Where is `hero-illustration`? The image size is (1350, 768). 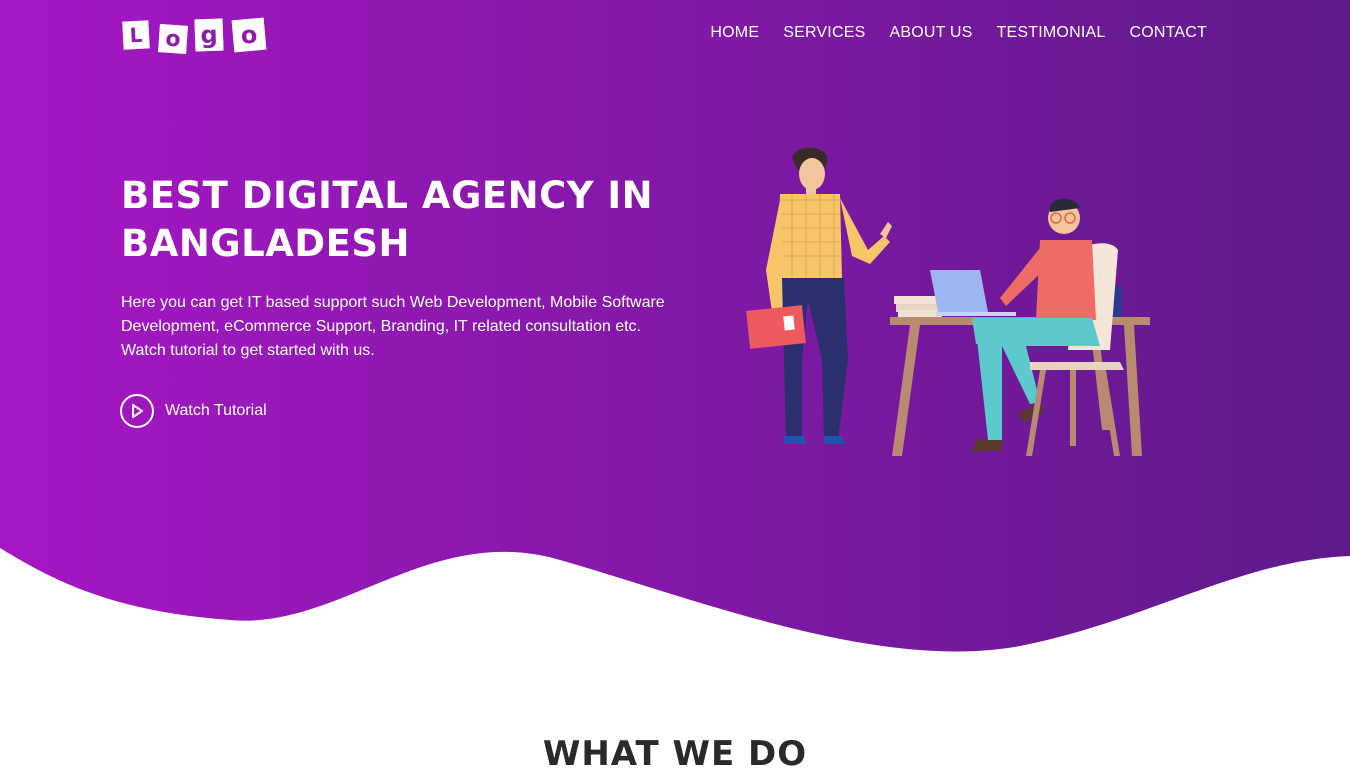
hero-illustration is located at coordinates (948, 301).